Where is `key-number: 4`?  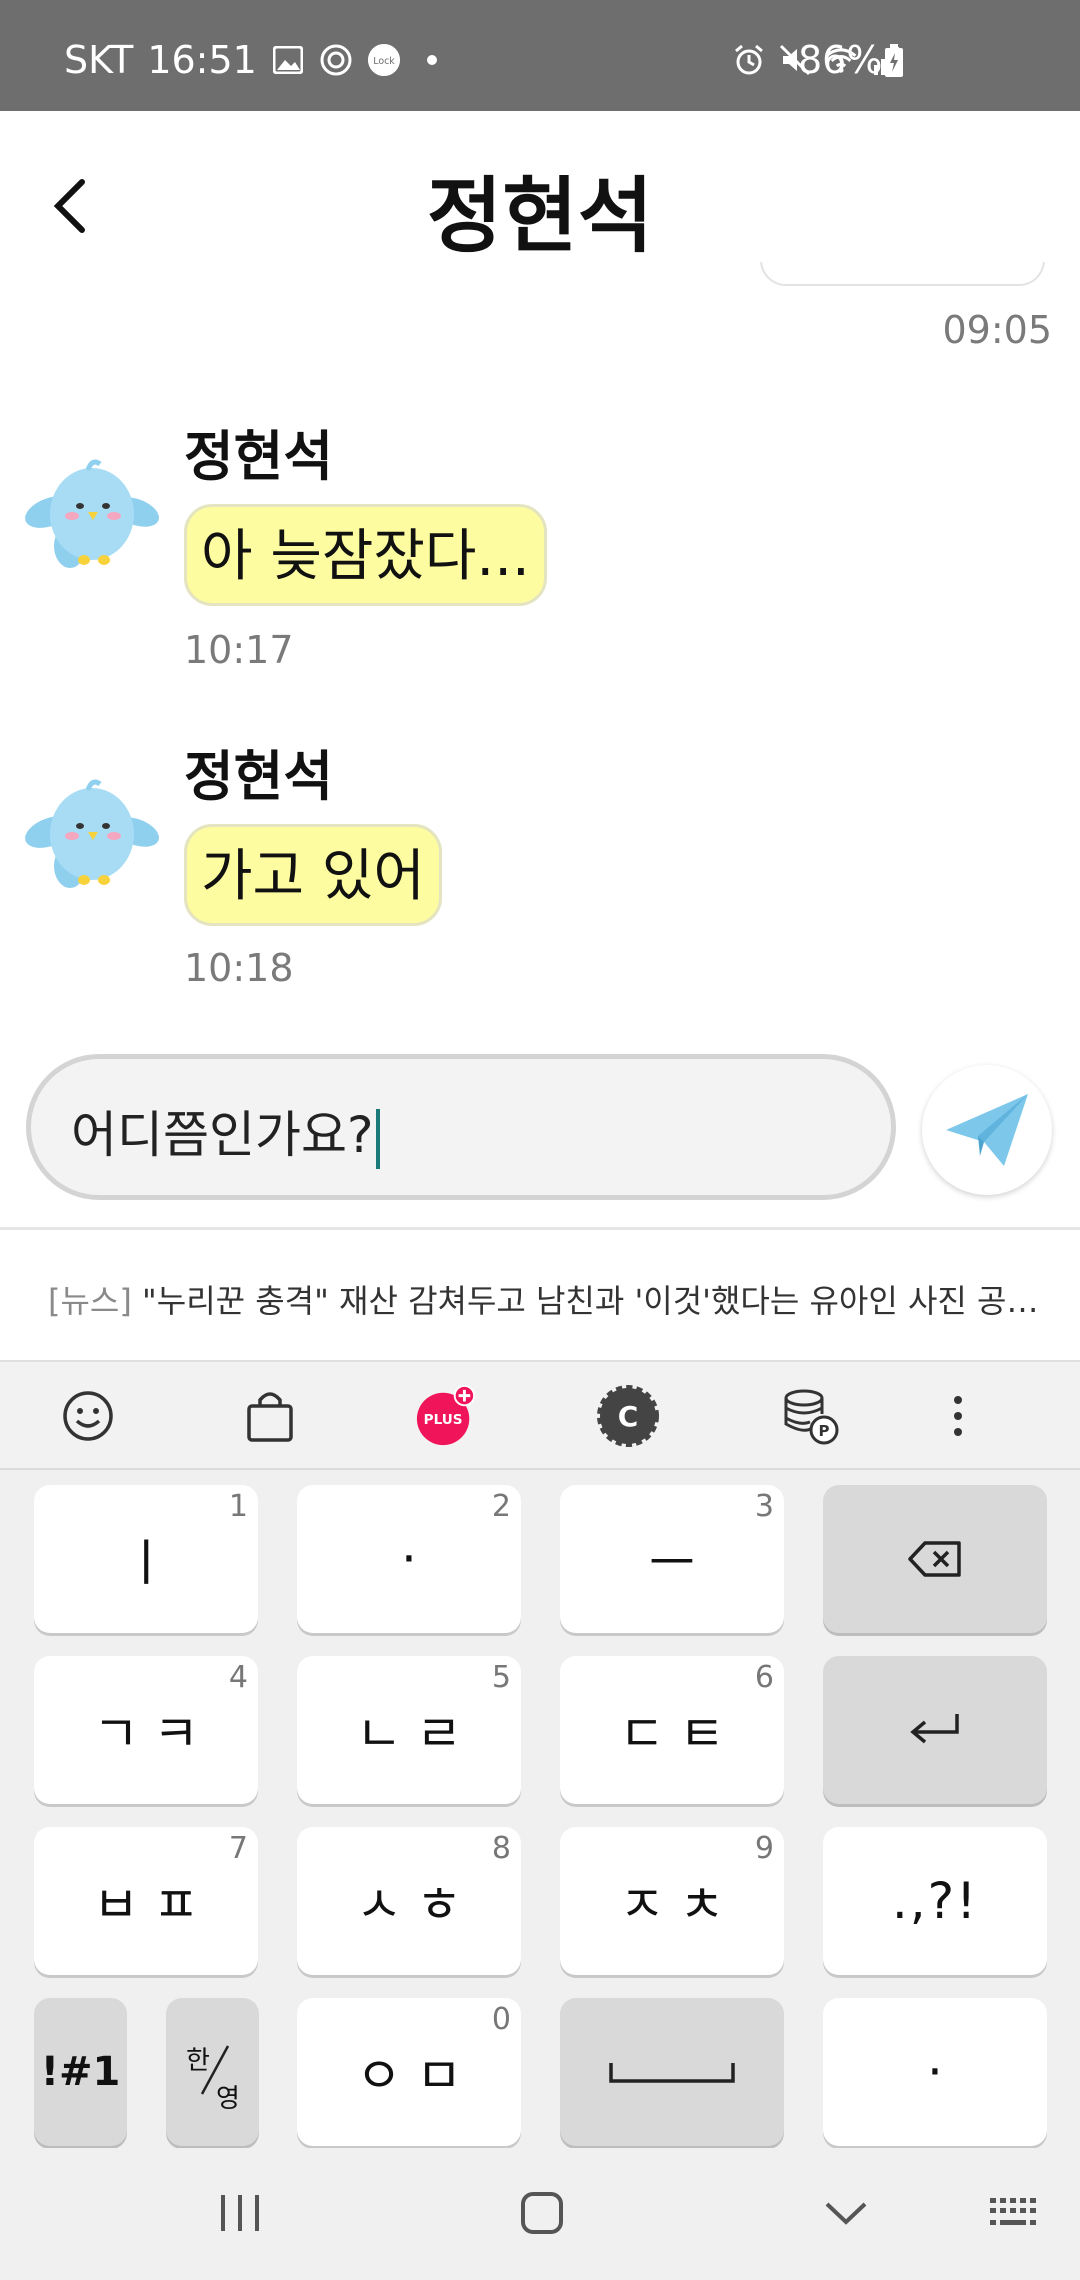 key-number: 4 is located at coordinates (238, 1677).